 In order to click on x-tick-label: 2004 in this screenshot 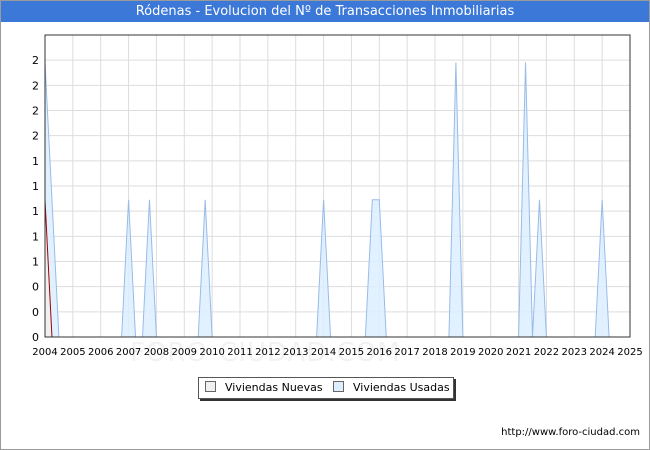, I will do `click(44, 352)`.